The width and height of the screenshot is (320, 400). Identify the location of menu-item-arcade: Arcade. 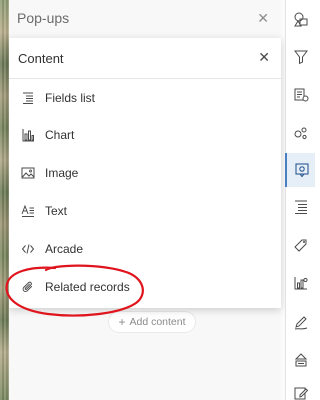
(145, 249).